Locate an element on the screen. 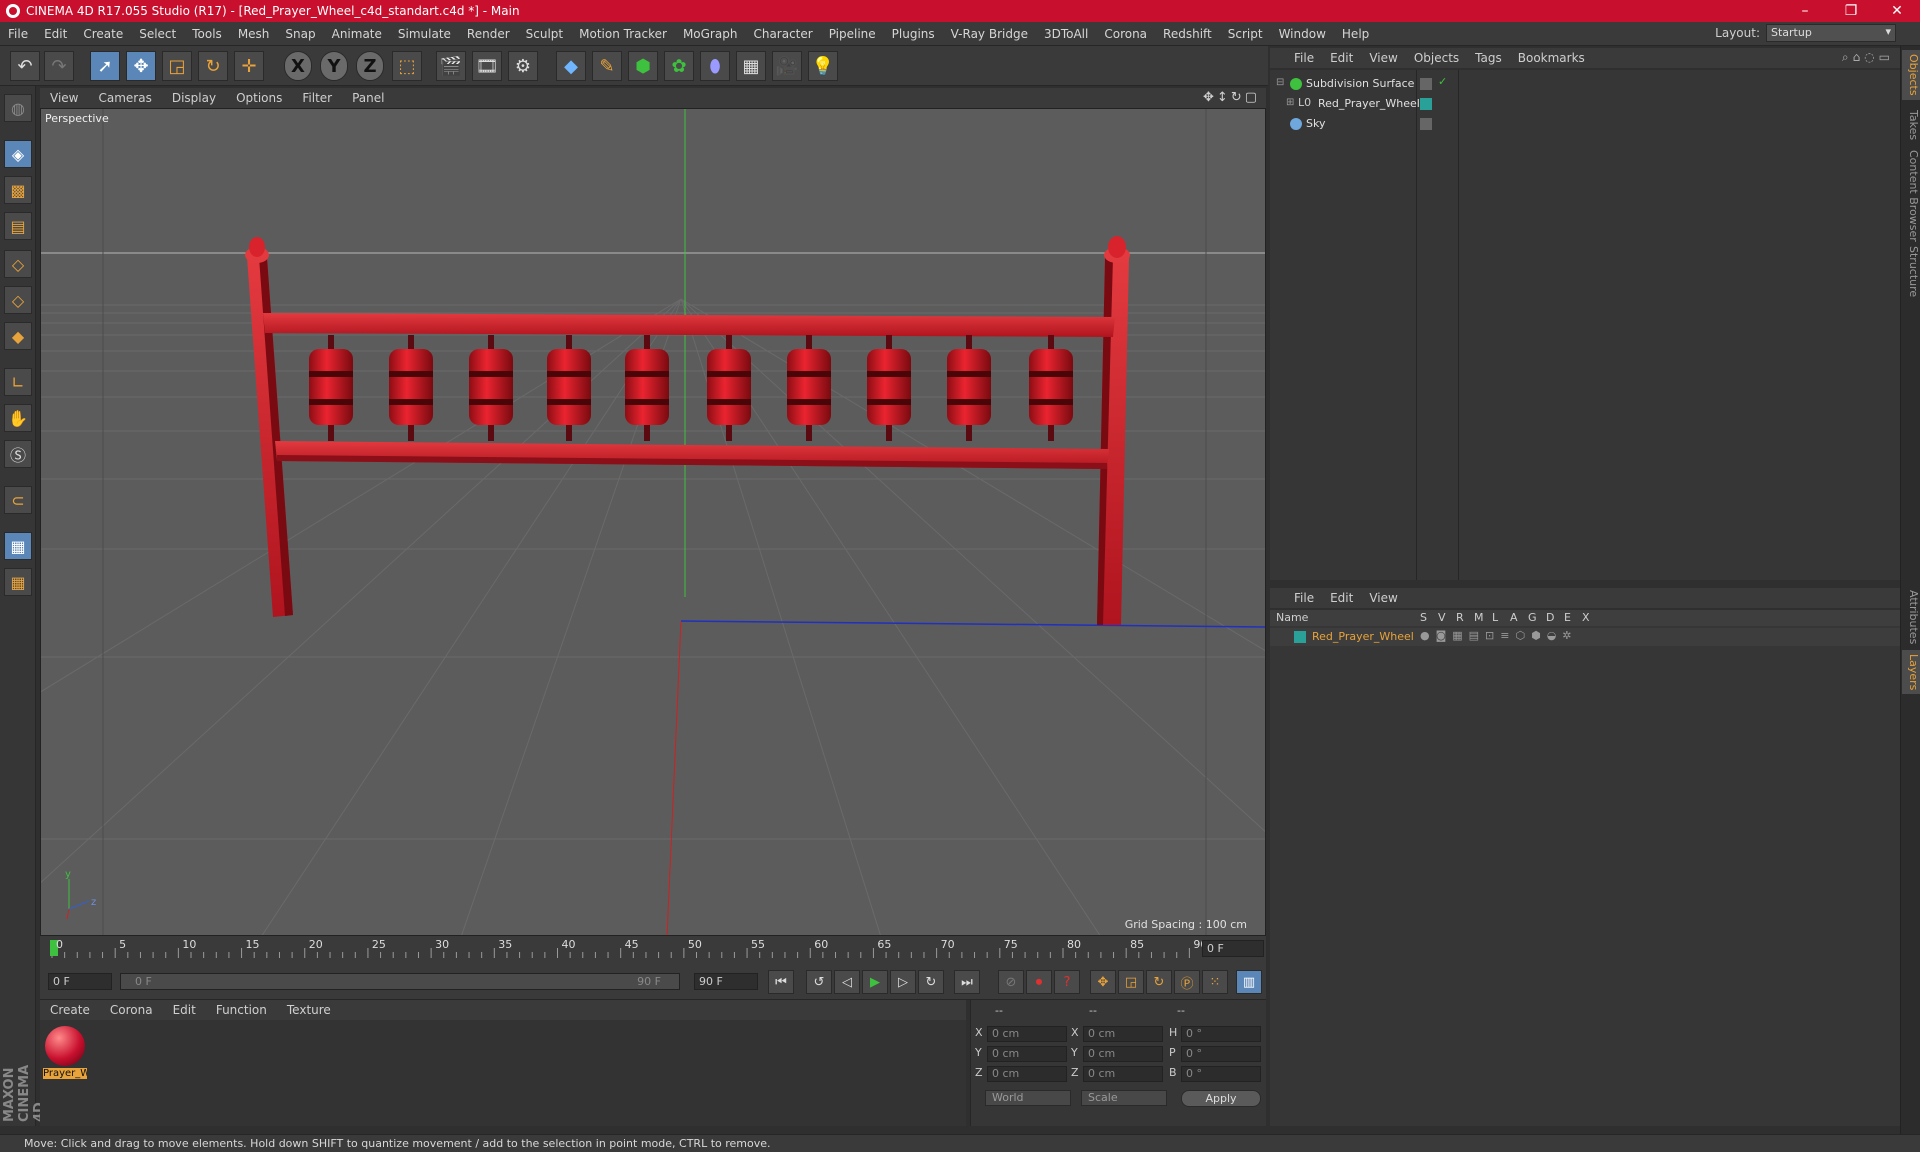  material-menu-create: Create is located at coordinates (70, 1010).